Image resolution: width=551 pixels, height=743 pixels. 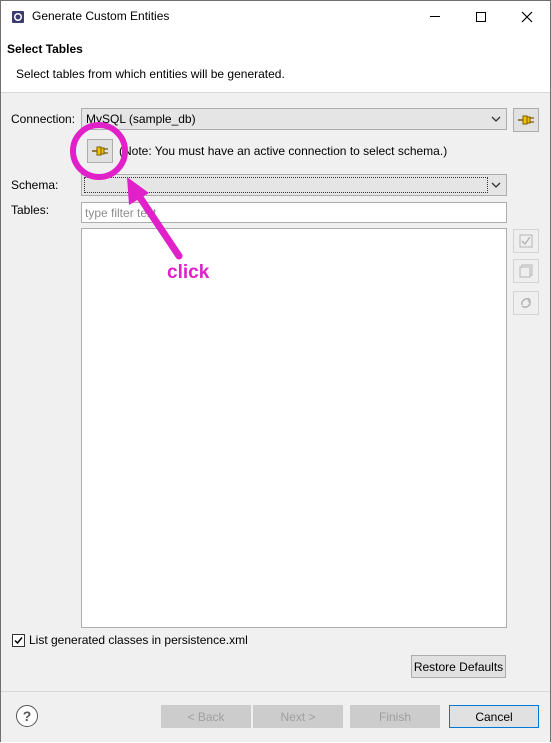 What do you see at coordinates (18, 17) in the screenshot?
I see `eclipse-app-icon` at bounding box center [18, 17].